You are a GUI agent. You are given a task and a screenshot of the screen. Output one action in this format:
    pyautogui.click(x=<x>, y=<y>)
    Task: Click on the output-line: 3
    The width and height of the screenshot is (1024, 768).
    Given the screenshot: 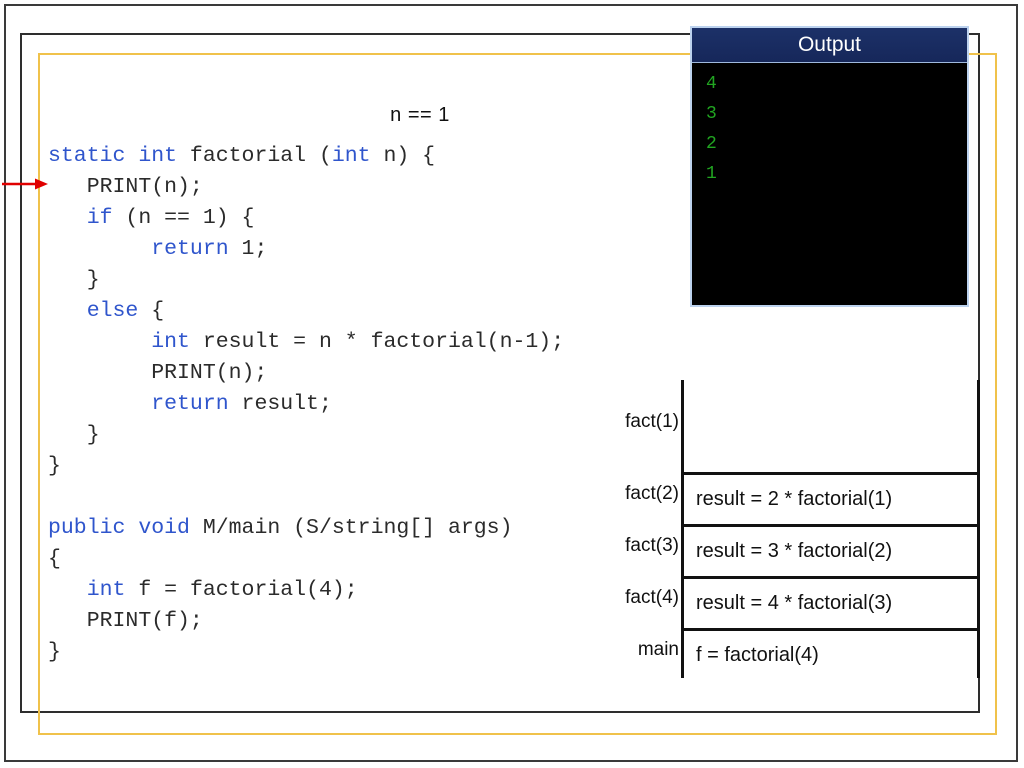 What is the action you would take?
    pyautogui.click(x=711, y=114)
    